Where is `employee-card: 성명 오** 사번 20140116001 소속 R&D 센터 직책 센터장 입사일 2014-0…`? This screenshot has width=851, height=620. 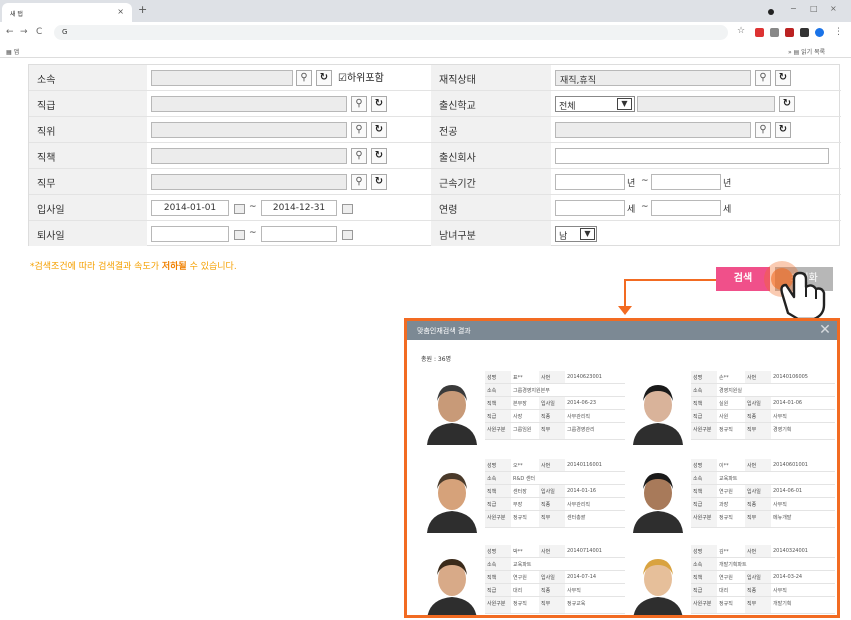
employee-card: 성명 오** 사번 20140116001 소속 R&D 센터 직책 센터장 입사일 2014-0… is located at coordinates (524, 497).